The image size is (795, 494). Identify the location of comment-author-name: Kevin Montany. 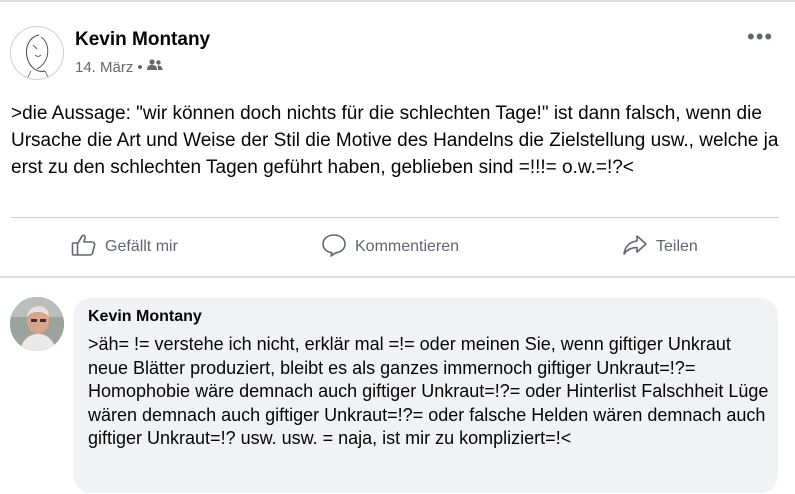
(145, 317).